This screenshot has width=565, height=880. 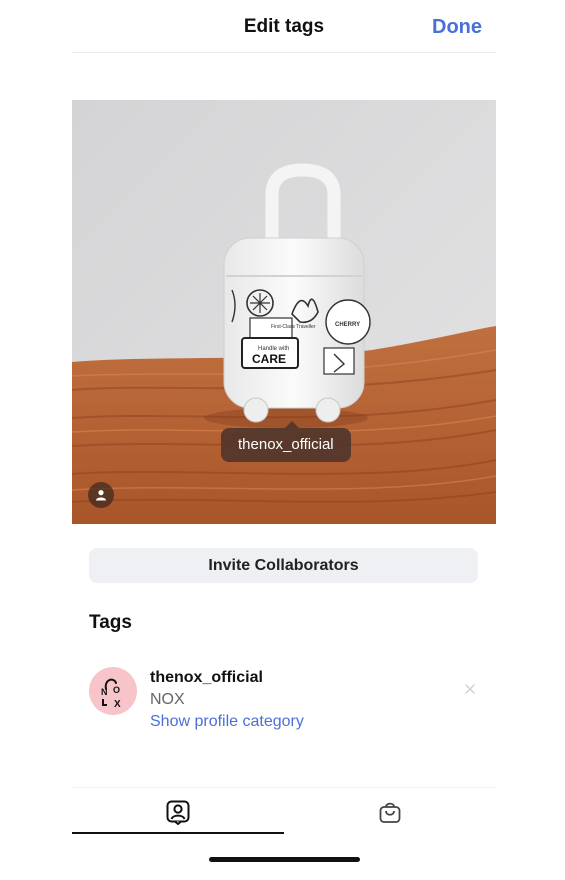 I want to click on close-icon, so click(x=470, y=689).